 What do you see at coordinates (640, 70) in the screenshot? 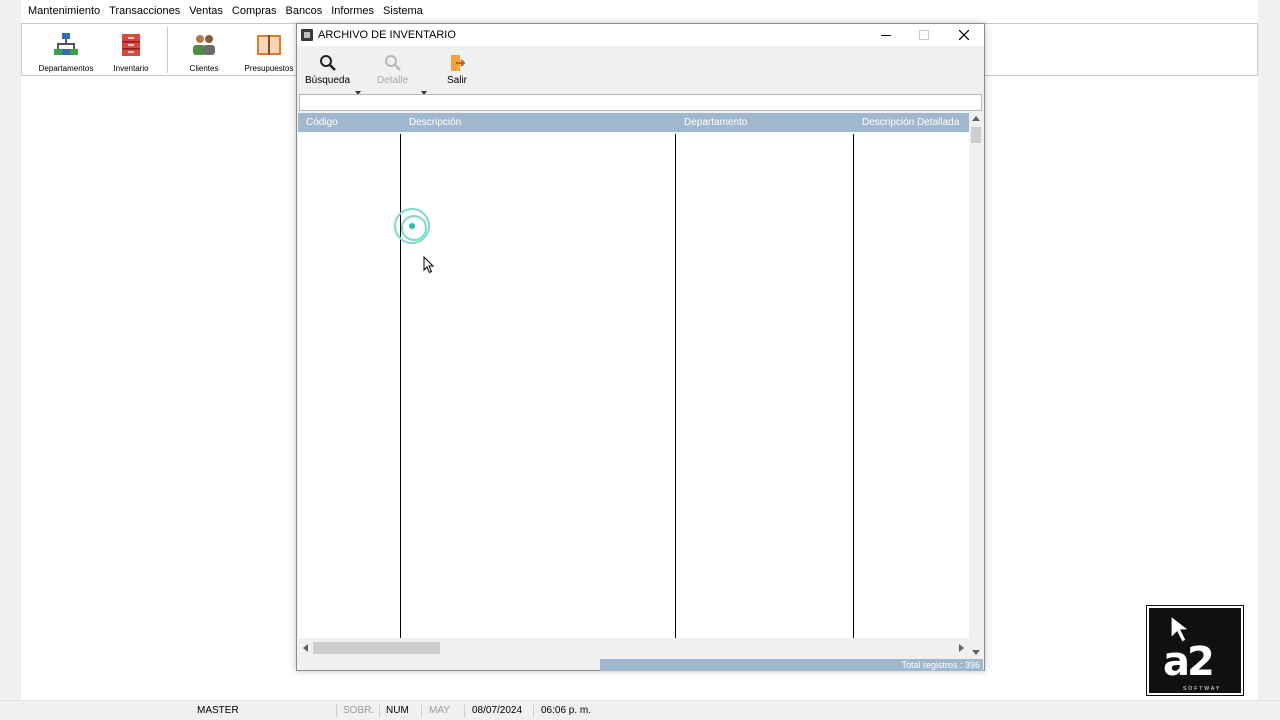
I see `dialog-toolbar: Búsqueda Detalle Salir` at bounding box center [640, 70].